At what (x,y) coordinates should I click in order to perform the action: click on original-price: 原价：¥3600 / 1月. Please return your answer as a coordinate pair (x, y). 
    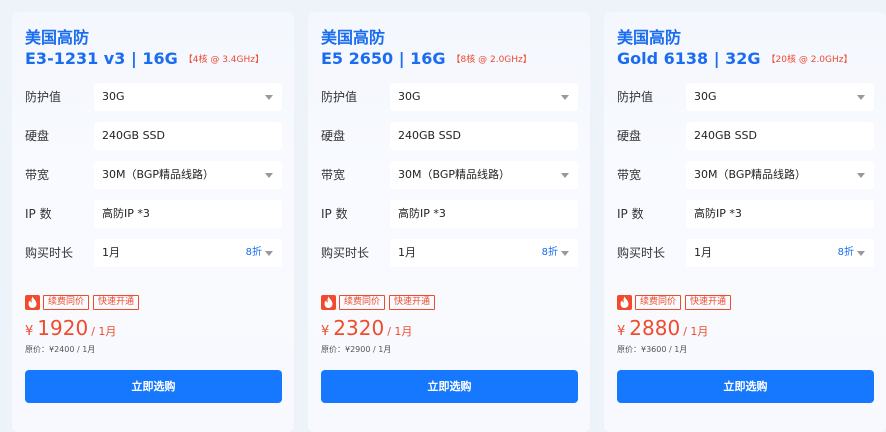
    Looking at the image, I should click on (652, 349).